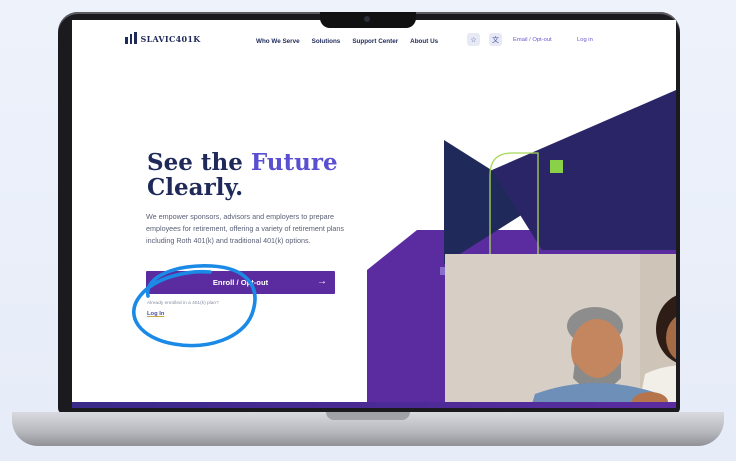  I want to click on hero-photo, so click(560, 331).